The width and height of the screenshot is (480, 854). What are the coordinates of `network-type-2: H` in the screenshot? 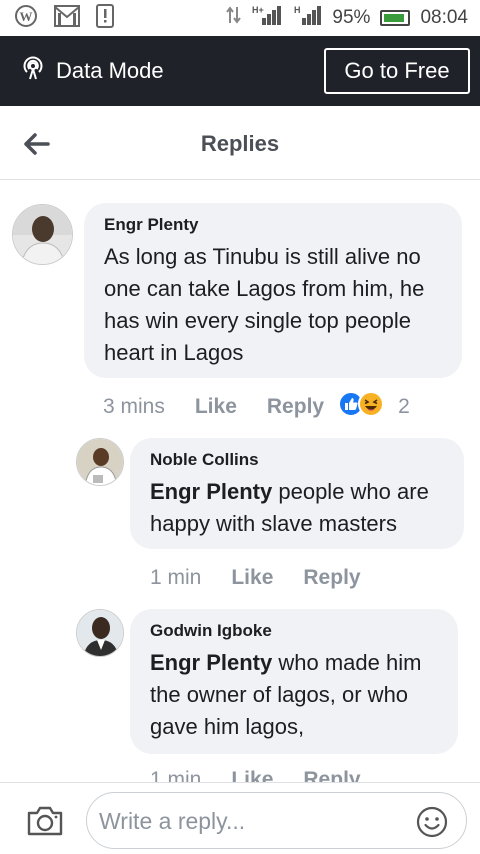 It's located at (297, 10).